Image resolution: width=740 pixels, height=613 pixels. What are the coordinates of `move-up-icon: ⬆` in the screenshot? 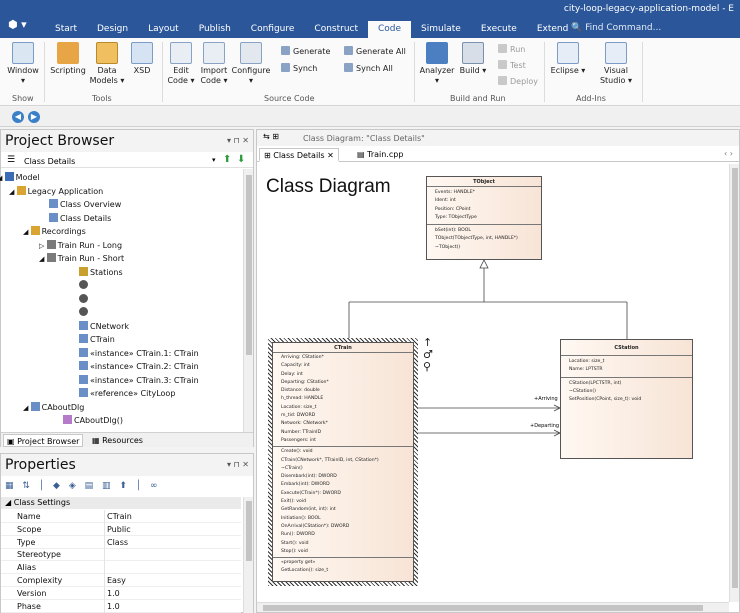 It's located at (227, 159).